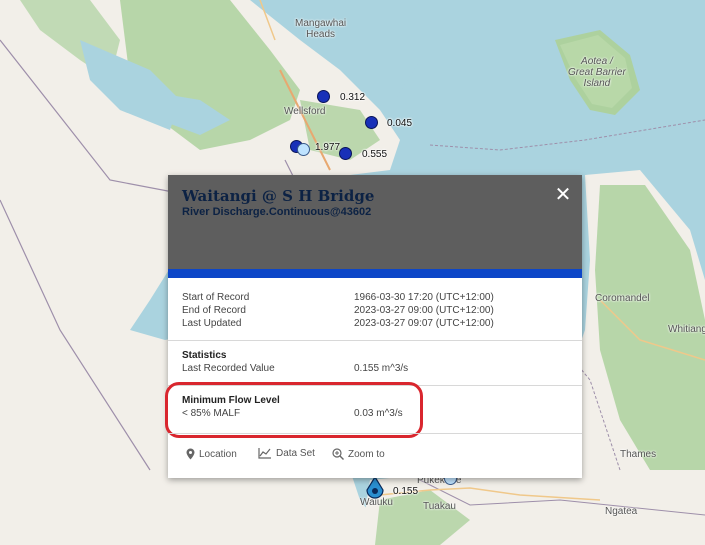 The height and width of the screenshot is (545, 705). What do you see at coordinates (216, 297) in the screenshot?
I see `record-label: Start of Record` at bounding box center [216, 297].